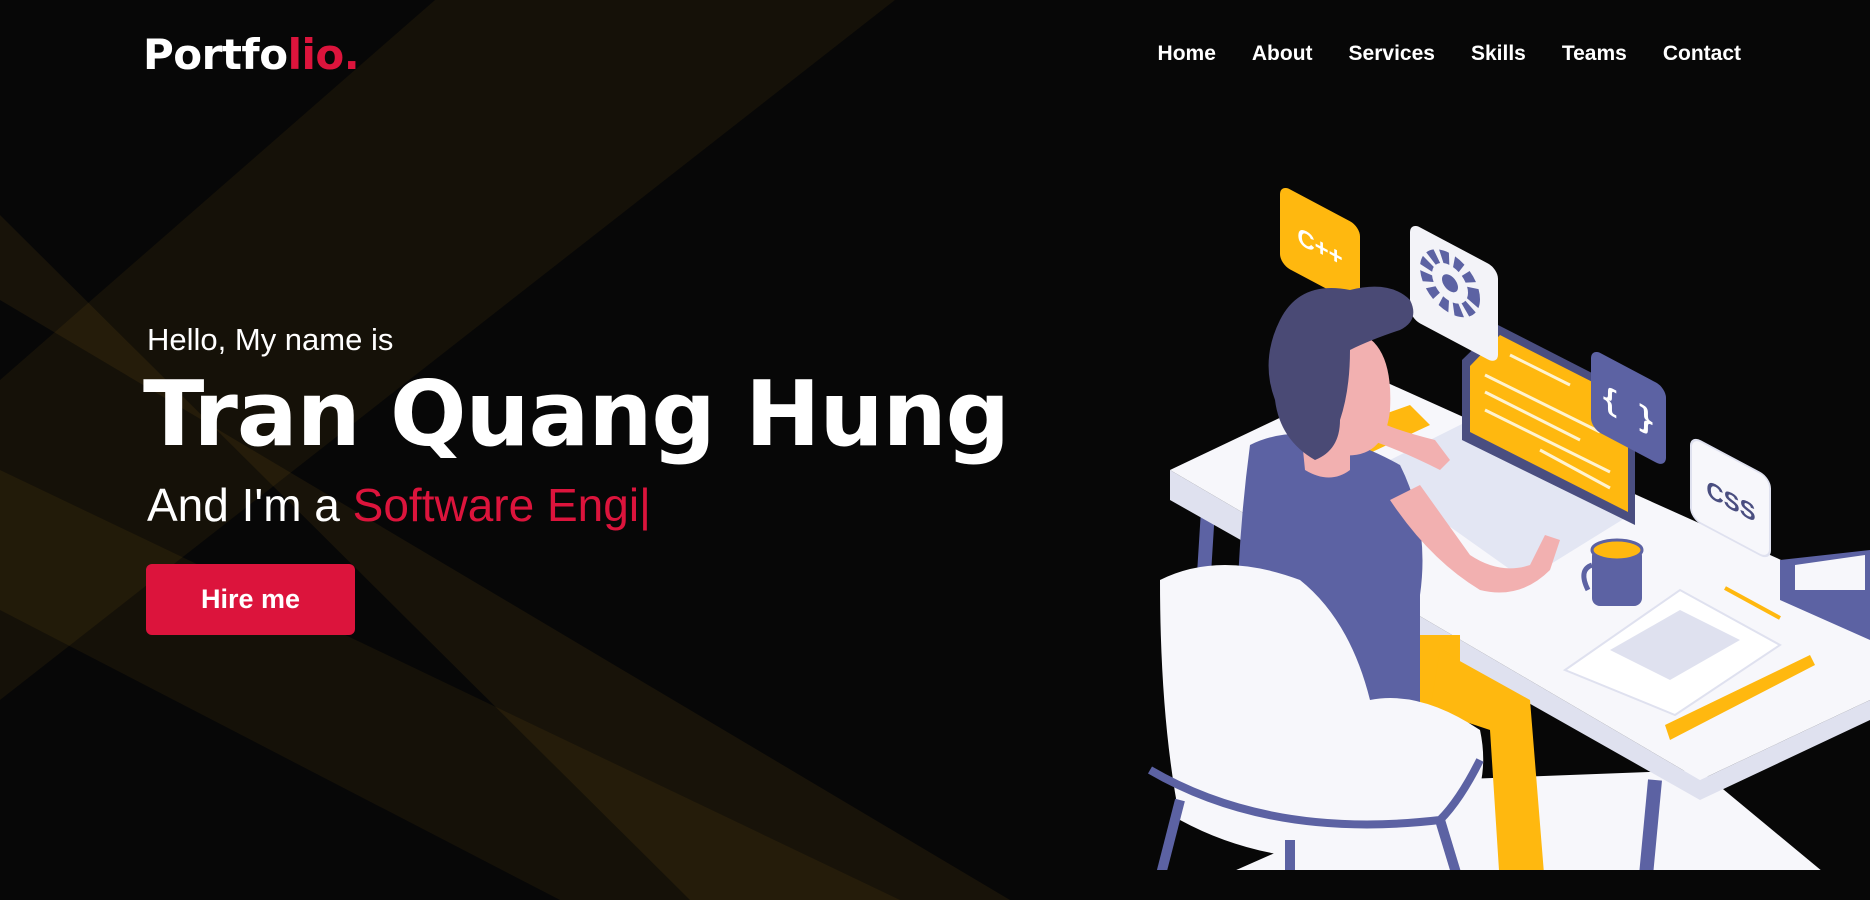 This screenshot has height=900, width=1870. I want to click on hero-role: And I'm a Software Engi|, so click(399, 505).